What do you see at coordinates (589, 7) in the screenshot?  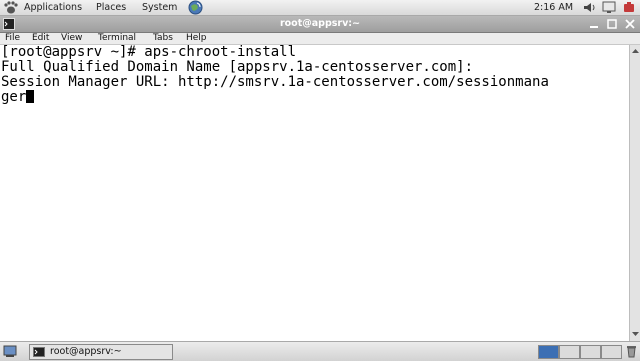 I see `speaker-icon` at bounding box center [589, 7].